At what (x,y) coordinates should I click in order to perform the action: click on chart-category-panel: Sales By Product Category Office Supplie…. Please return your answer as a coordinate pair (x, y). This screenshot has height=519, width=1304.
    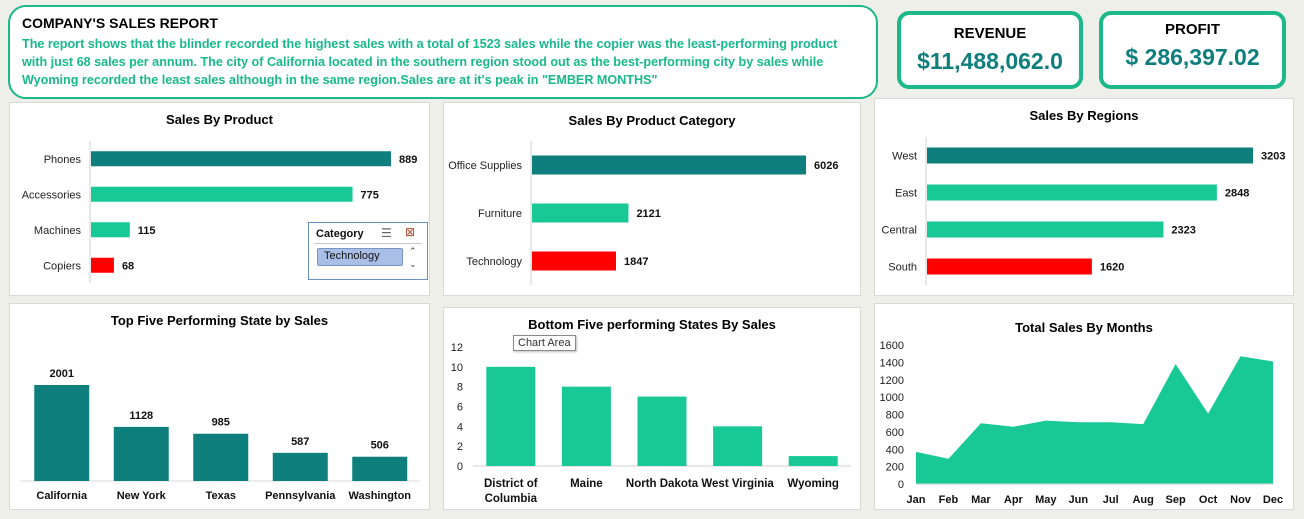
    Looking at the image, I should click on (652, 199).